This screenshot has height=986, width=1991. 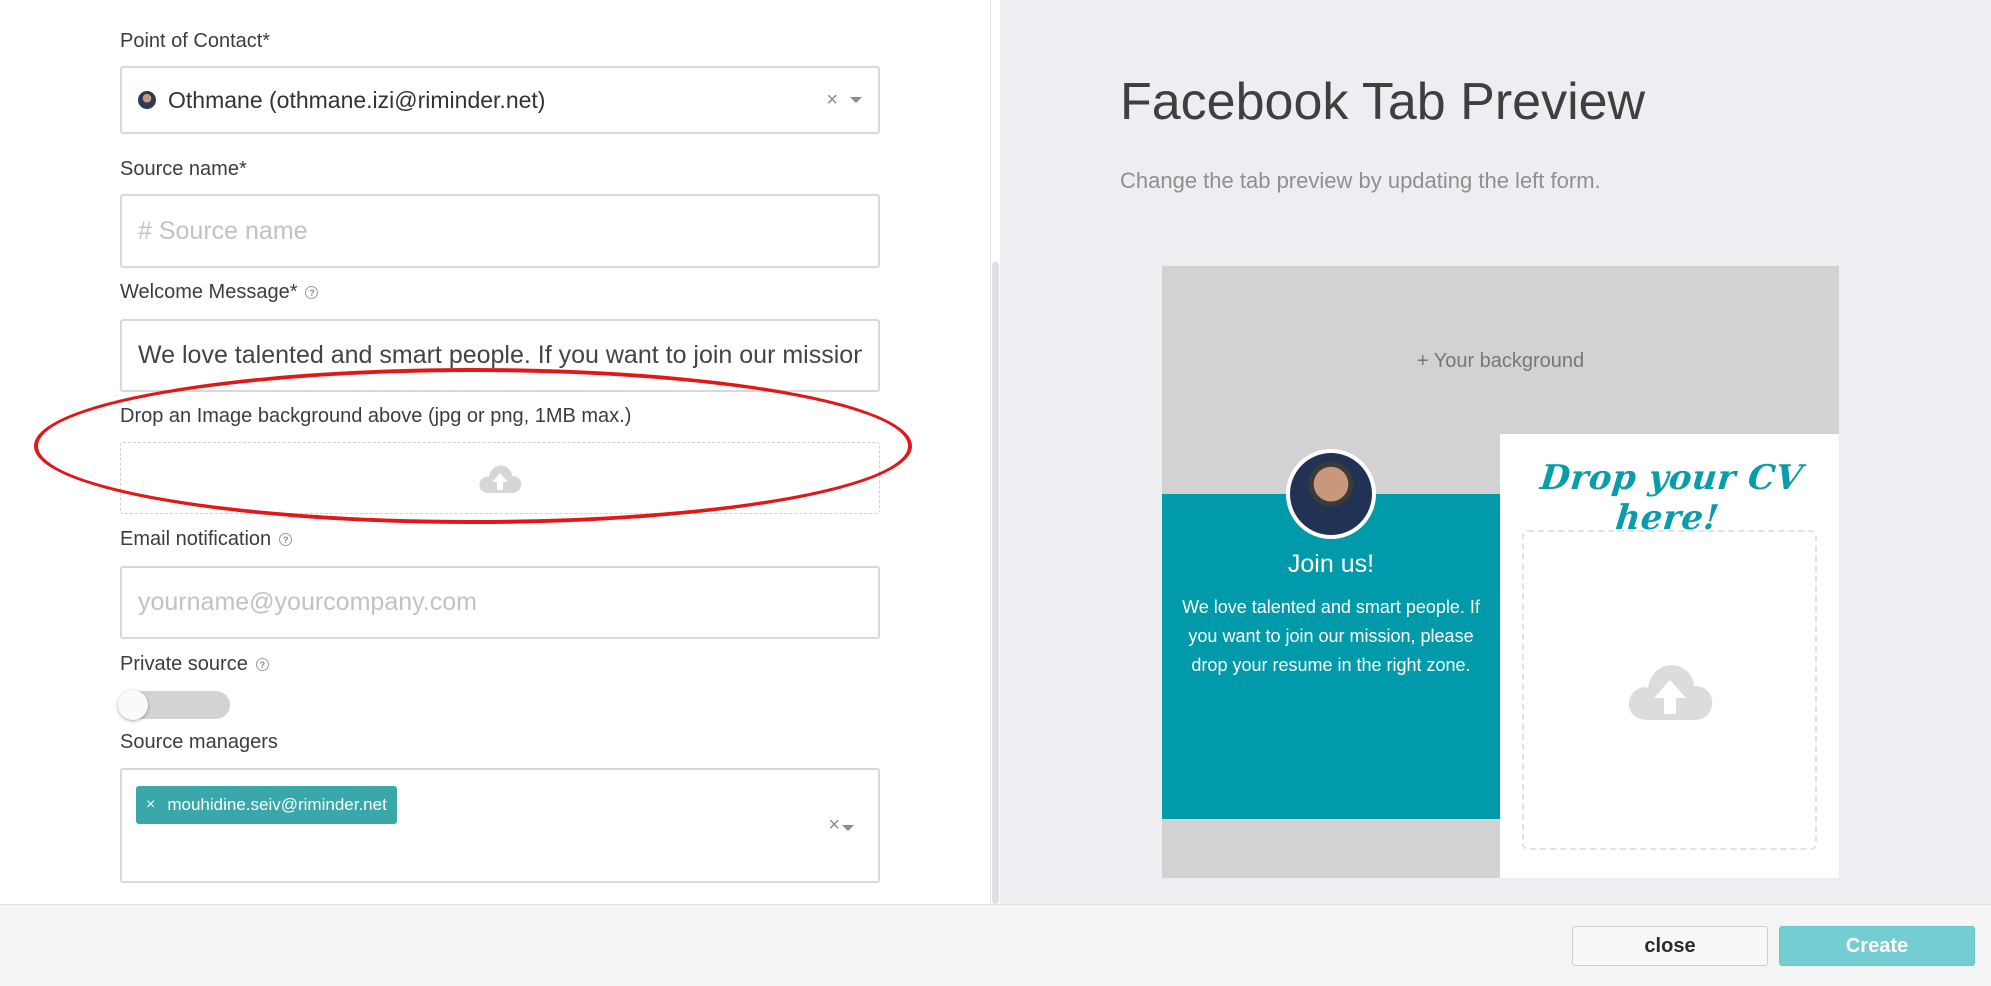 What do you see at coordinates (1877, 946) in the screenshot?
I see `create-button: Create` at bounding box center [1877, 946].